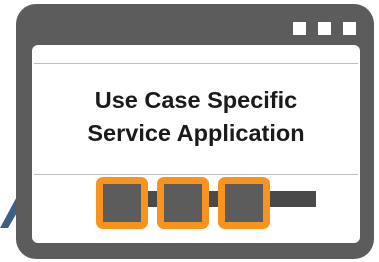 This screenshot has width=379, height=262. Describe the element at coordinates (196, 100) in the screenshot. I see `title-line-1: Use Case Specific` at that location.